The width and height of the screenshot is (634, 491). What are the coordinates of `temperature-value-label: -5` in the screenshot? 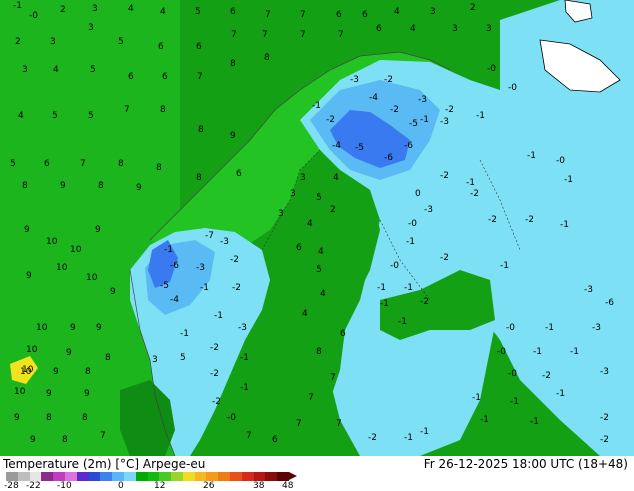 It's located at (413, 124).